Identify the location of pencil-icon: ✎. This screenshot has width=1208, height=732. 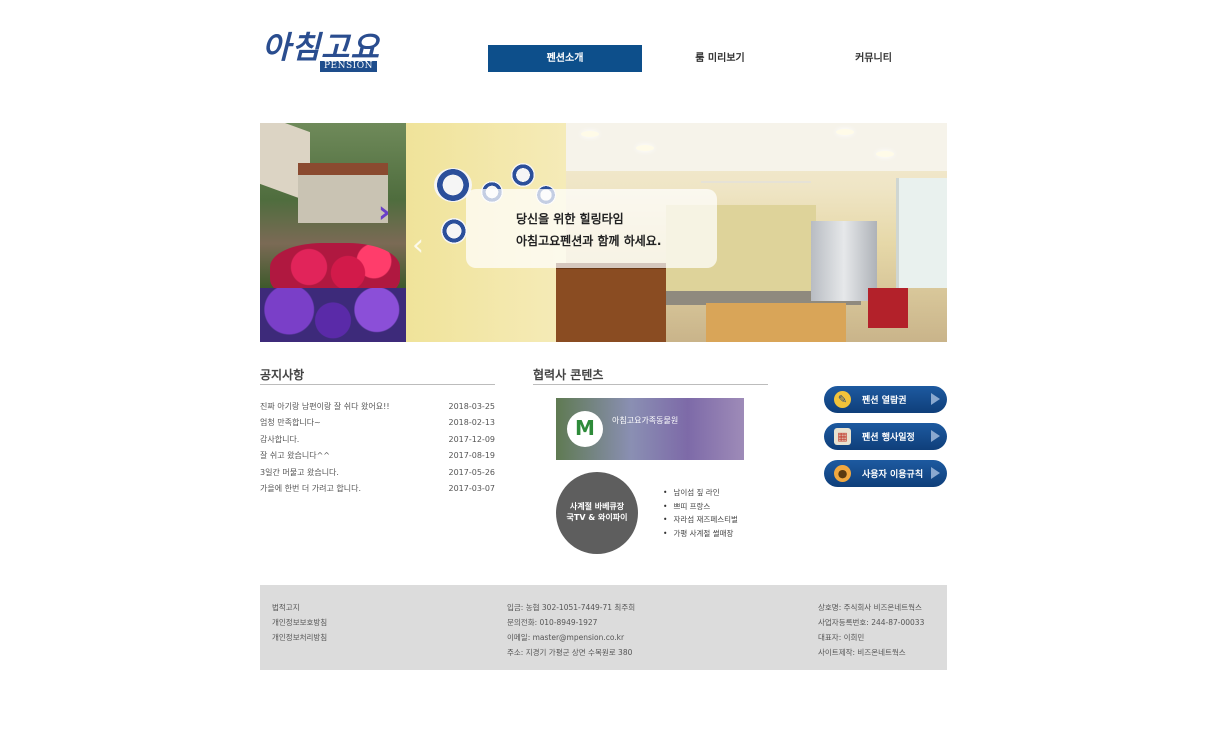
(842, 399).